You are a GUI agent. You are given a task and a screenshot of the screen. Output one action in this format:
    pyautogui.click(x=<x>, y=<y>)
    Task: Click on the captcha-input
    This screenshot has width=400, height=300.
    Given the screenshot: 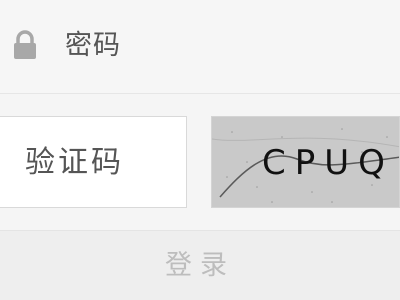 What is the action you would take?
    pyautogui.click(x=93, y=162)
    